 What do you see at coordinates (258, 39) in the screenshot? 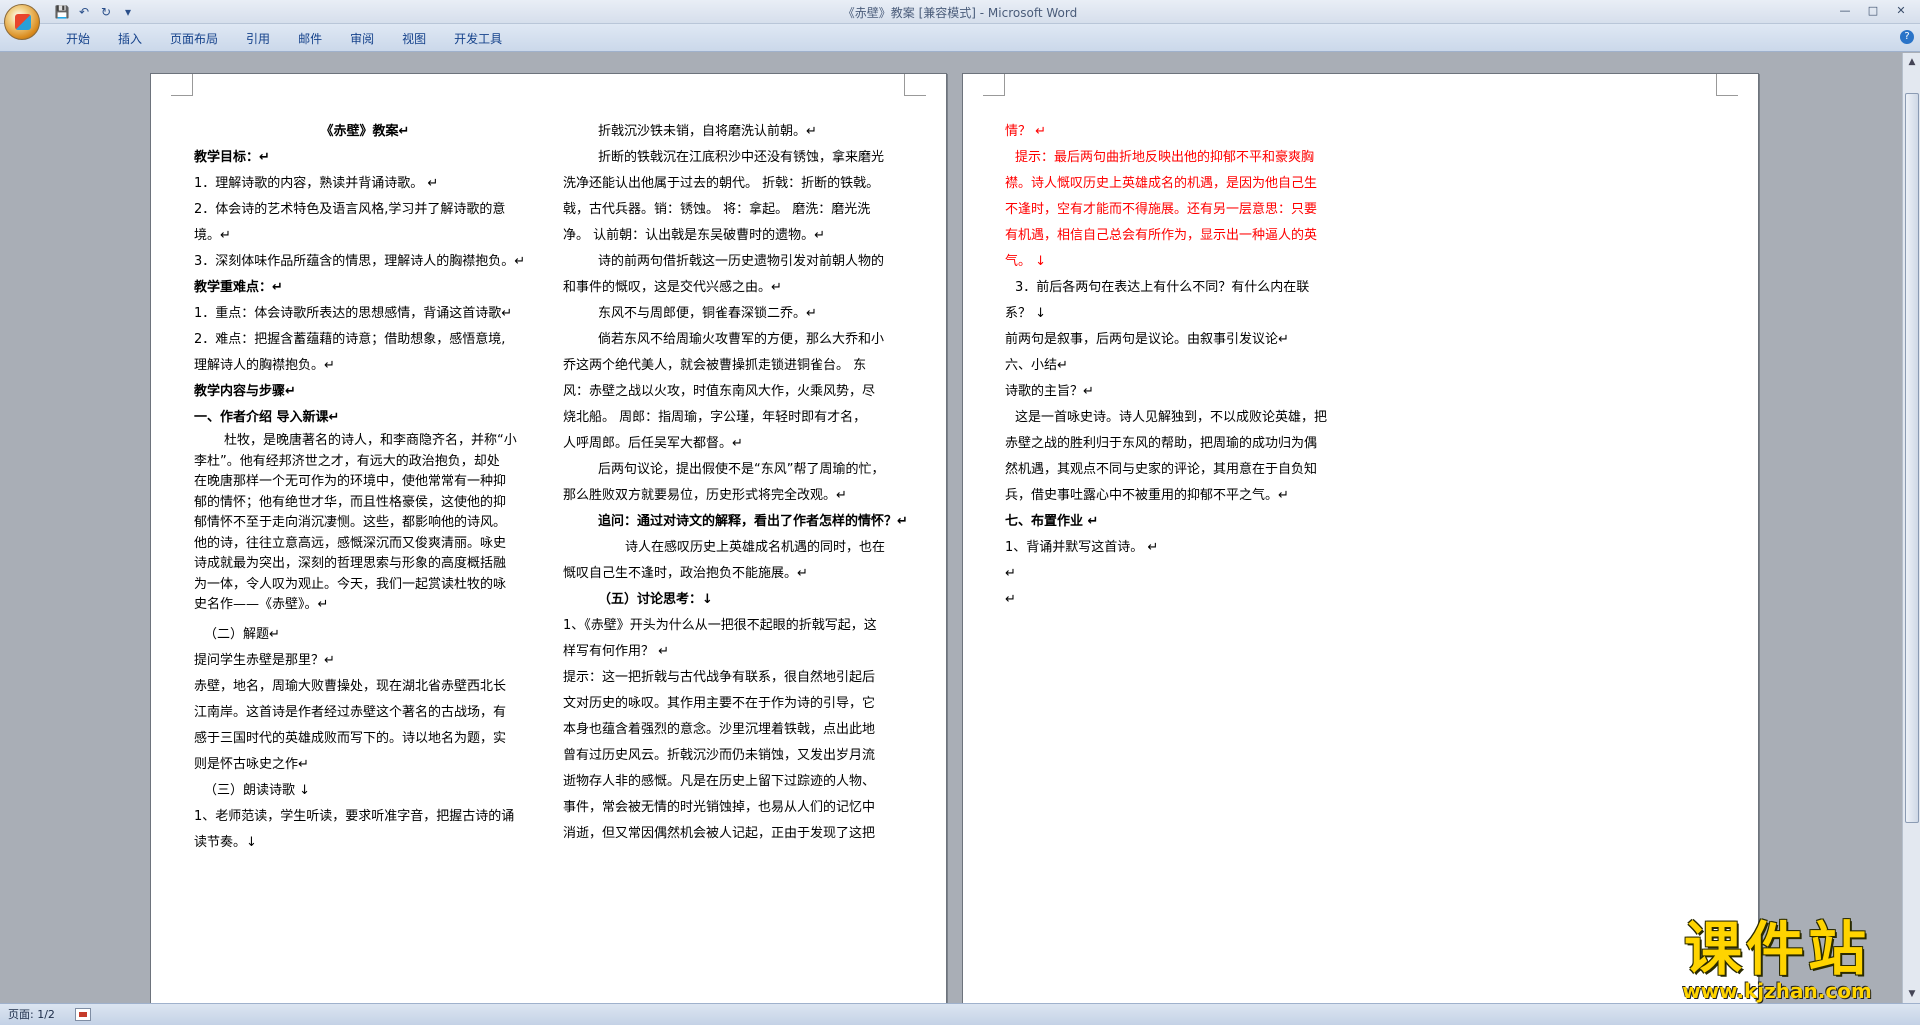
I see `tab-references: 引用` at bounding box center [258, 39].